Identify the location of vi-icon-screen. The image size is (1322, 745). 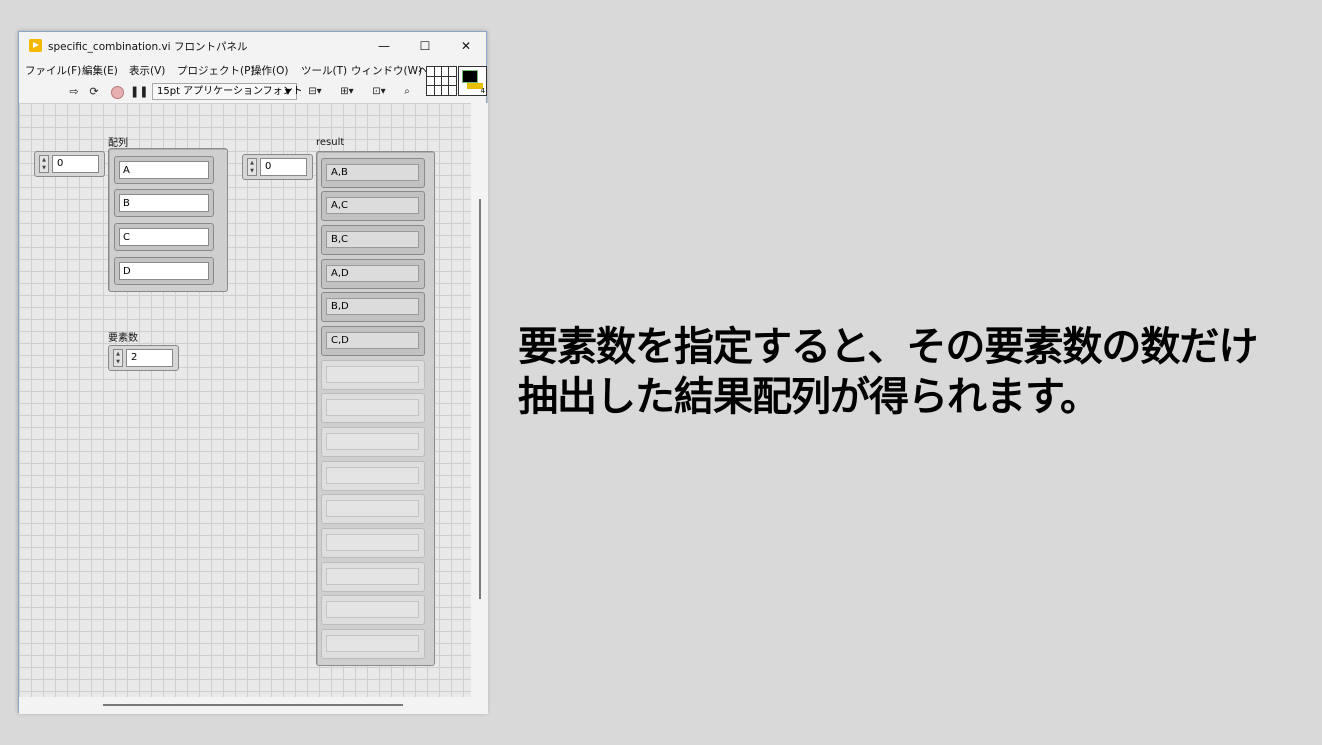
(470, 76).